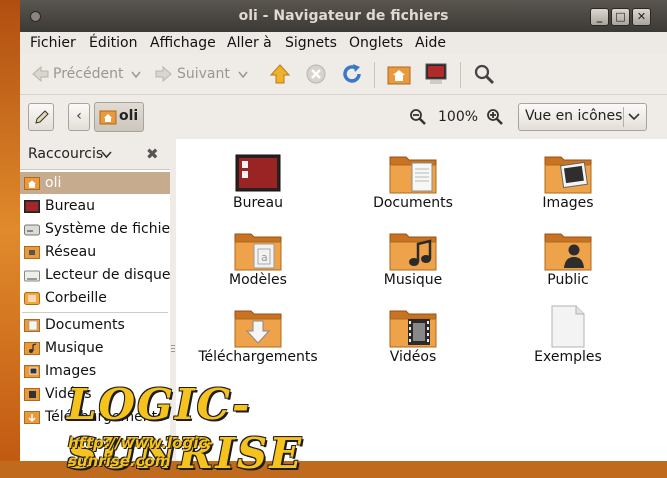 This screenshot has height=478, width=667. What do you see at coordinates (413, 174) in the screenshot?
I see `documents-folder-icon` at bounding box center [413, 174].